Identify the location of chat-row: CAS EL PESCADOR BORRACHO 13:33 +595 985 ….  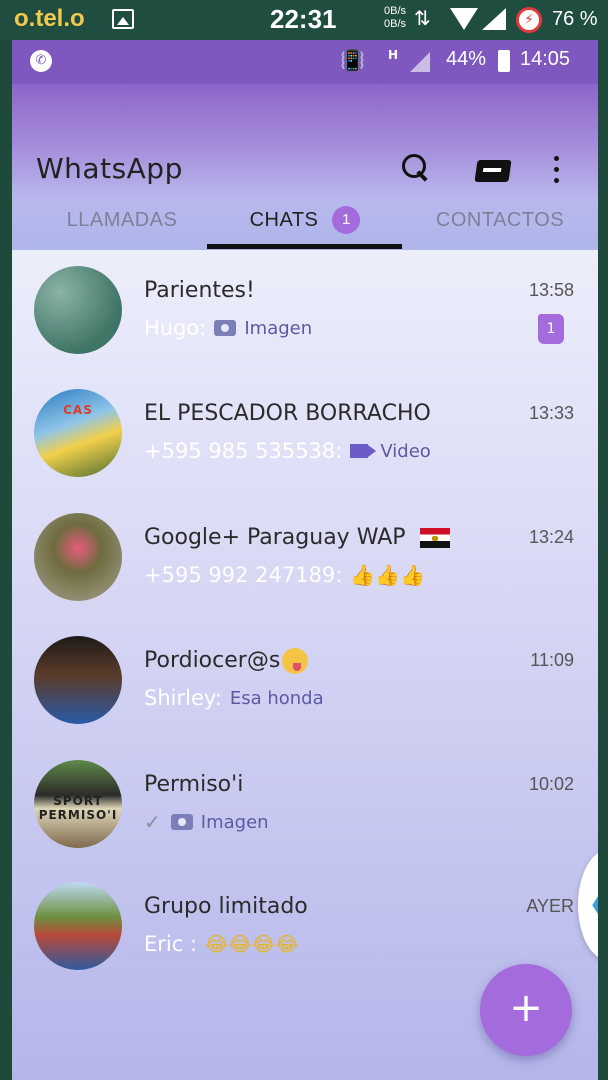
(305, 433).